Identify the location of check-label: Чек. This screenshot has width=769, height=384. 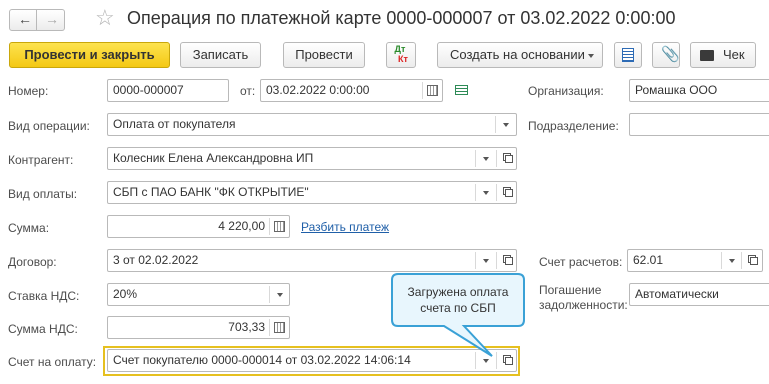
(734, 54).